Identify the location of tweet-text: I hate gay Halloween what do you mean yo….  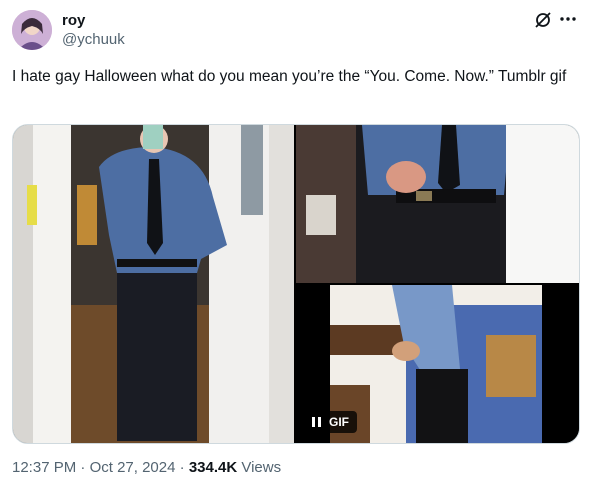
(289, 76).